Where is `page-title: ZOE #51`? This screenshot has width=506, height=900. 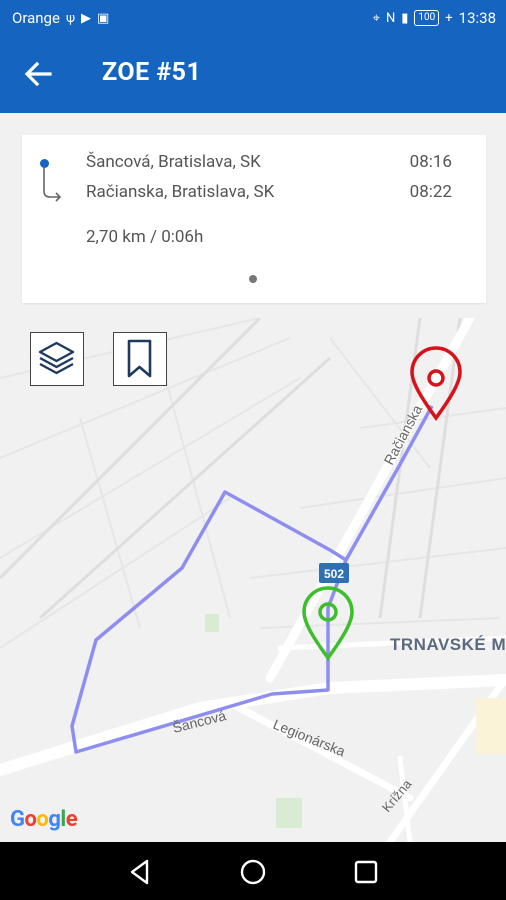
page-title: ZOE #51 is located at coordinates (152, 72).